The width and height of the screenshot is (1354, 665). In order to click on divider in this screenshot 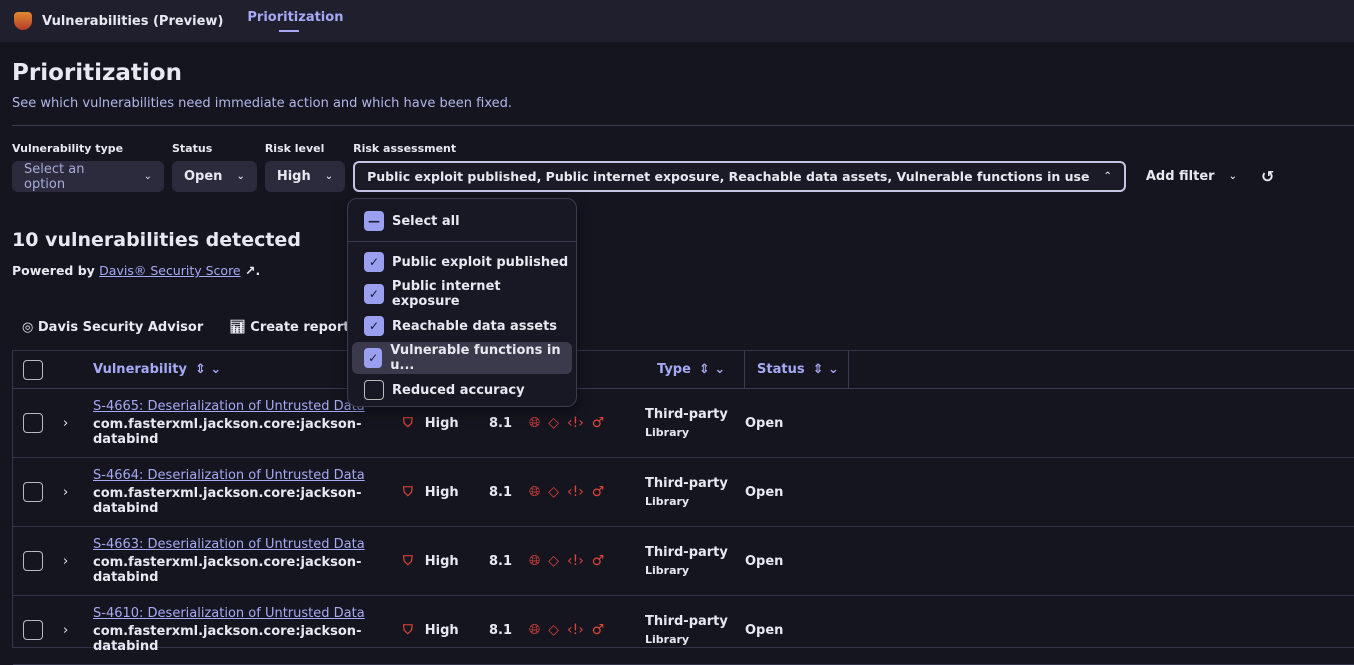, I will do `click(462, 241)`.